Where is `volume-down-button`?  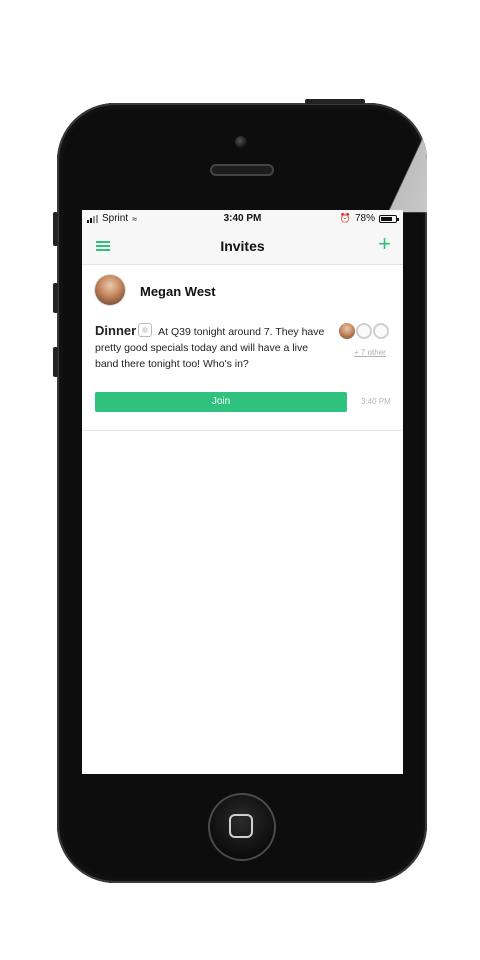
volume-down-button is located at coordinates (55, 362).